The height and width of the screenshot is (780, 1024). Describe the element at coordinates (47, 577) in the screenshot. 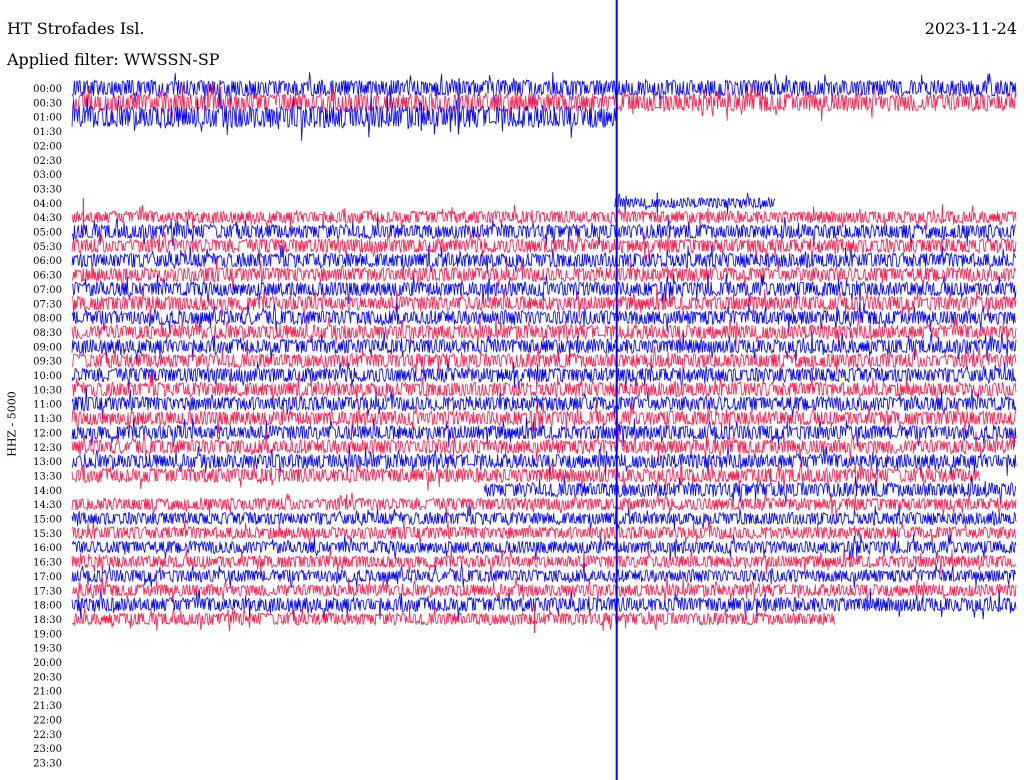

I see `time-label: 17:00` at that location.